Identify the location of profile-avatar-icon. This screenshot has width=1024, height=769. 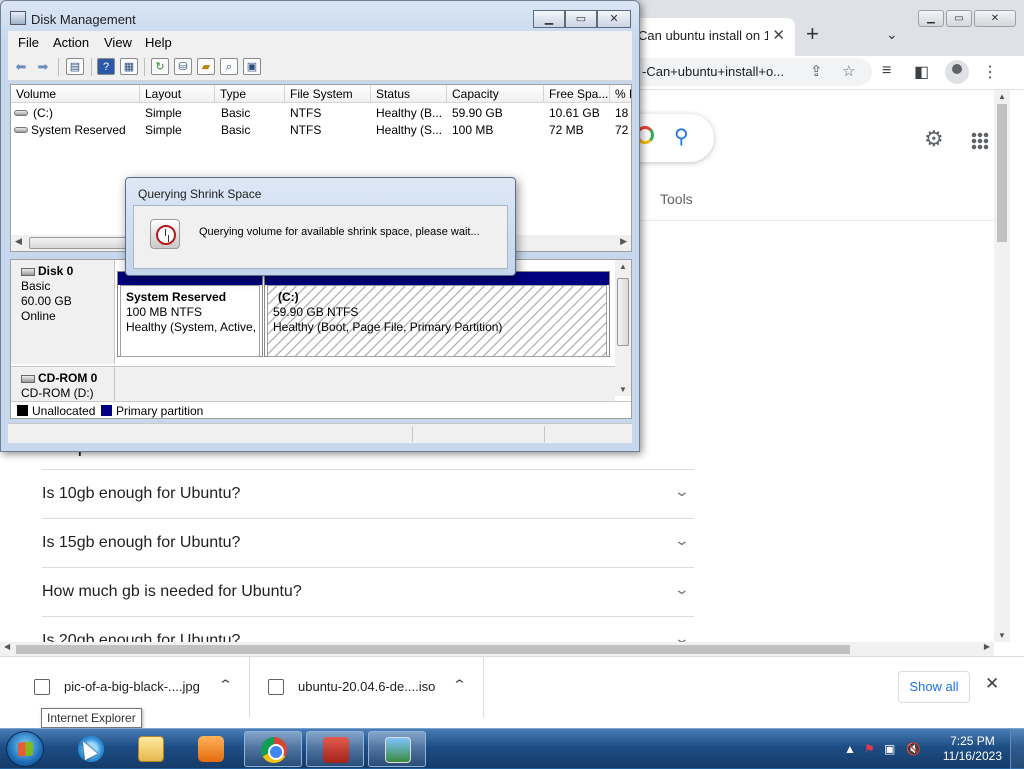
(957, 72).